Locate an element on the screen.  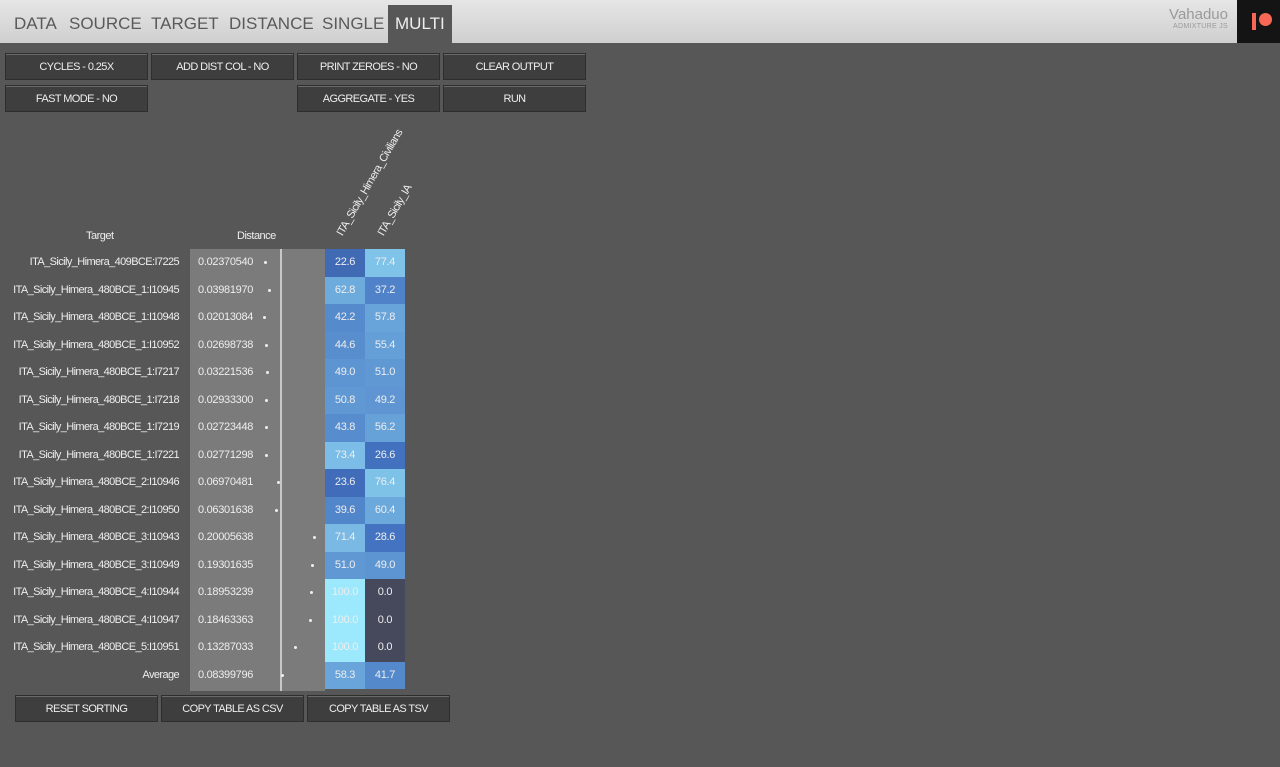
source-2-value: 51.0 is located at coordinates (385, 373).